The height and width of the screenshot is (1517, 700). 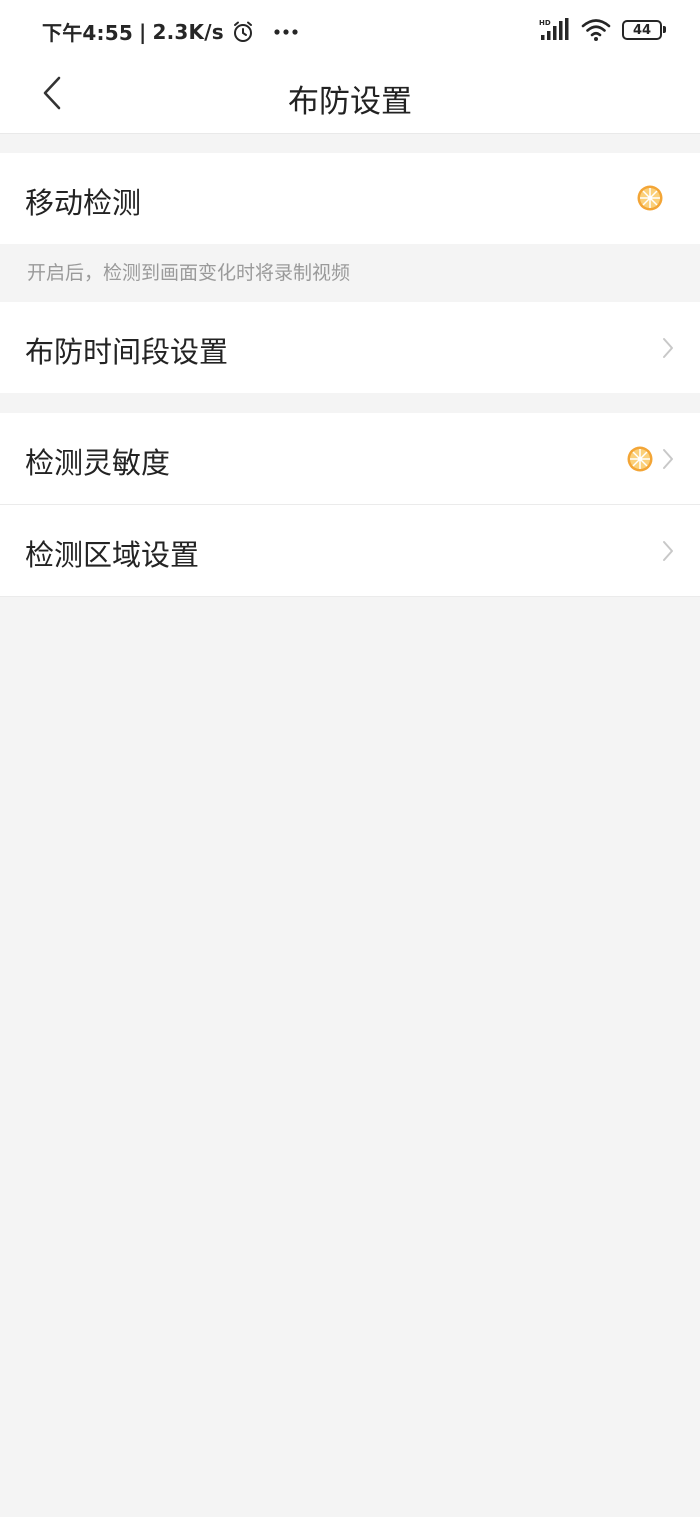 What do you see at coordinates (554, 30) in the screenshot?
I see `hd-signal-icon: HD` at bounding box center [554, 30].